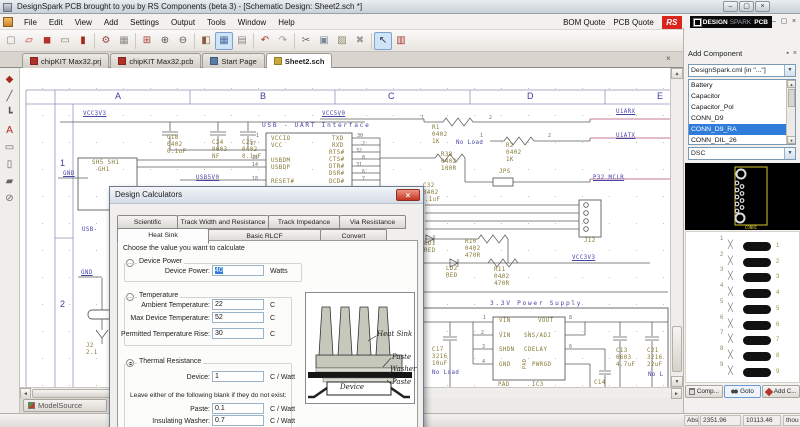 The image size is (800, 427). I want to click on close-design-button: ▭, so click(65, 41).